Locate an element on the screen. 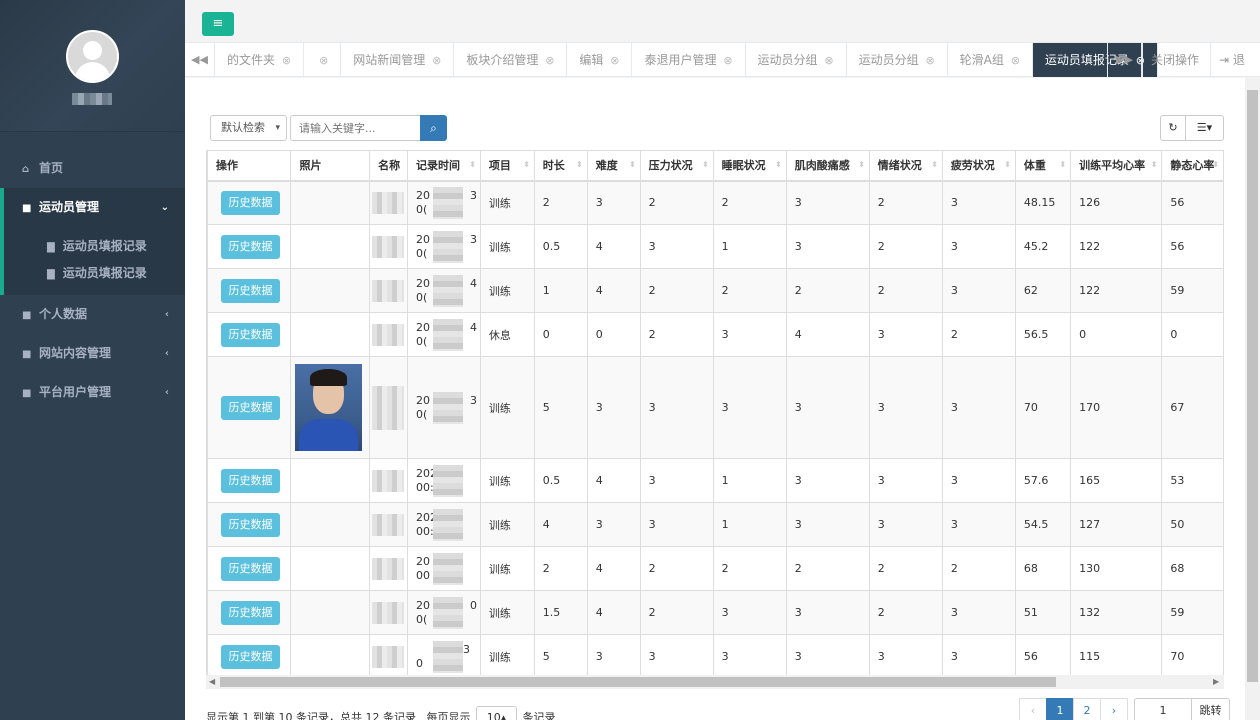 This screenshot has width=1260, height=720. column-header: 睡眠状况 ⬍ is located at coordinates (749, 166).